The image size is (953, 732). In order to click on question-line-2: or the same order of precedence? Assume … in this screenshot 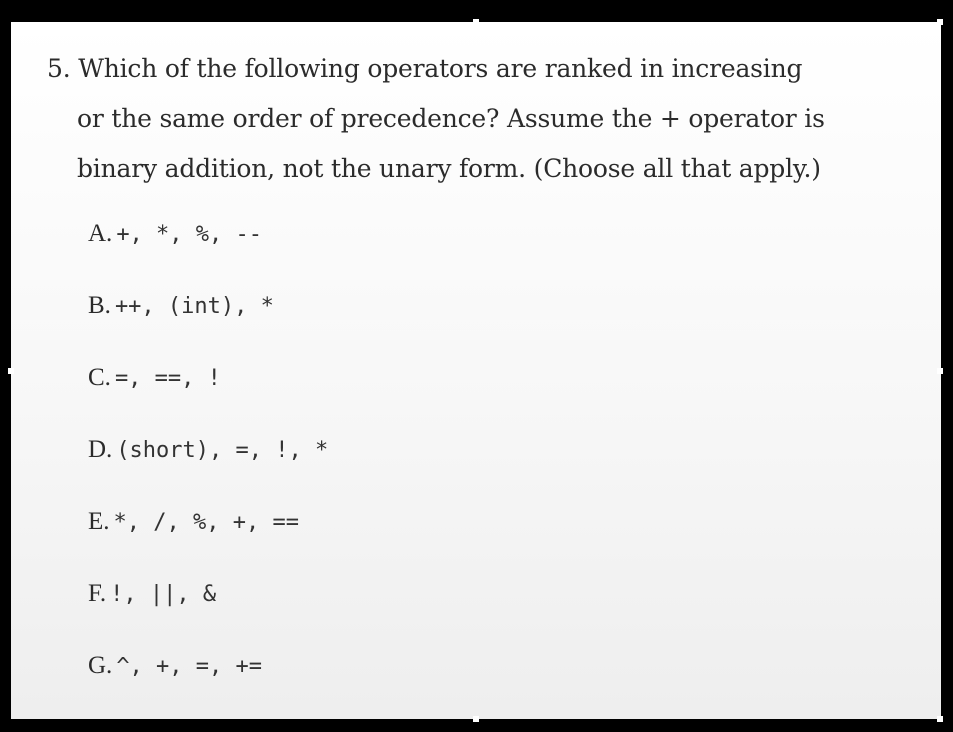, I will do `click(451, 118)`.